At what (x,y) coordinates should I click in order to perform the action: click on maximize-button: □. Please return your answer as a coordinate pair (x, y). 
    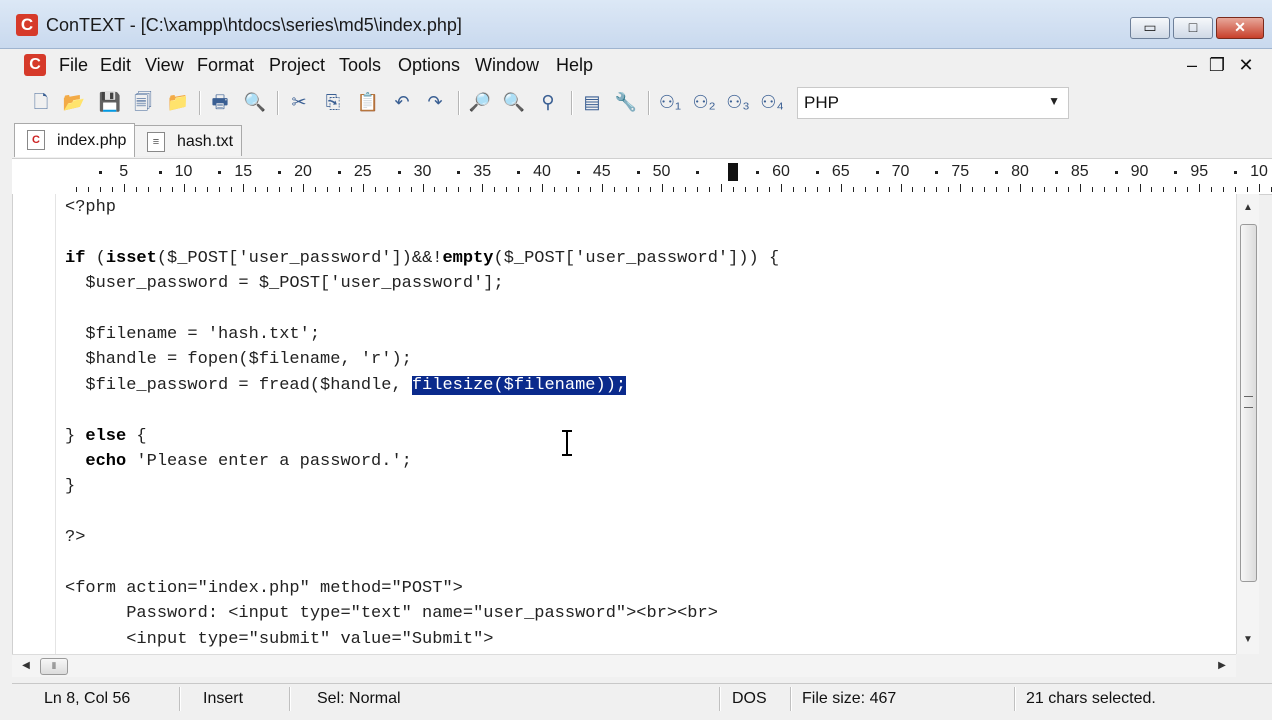
    Looking at the image, I should click on (1193, 28).